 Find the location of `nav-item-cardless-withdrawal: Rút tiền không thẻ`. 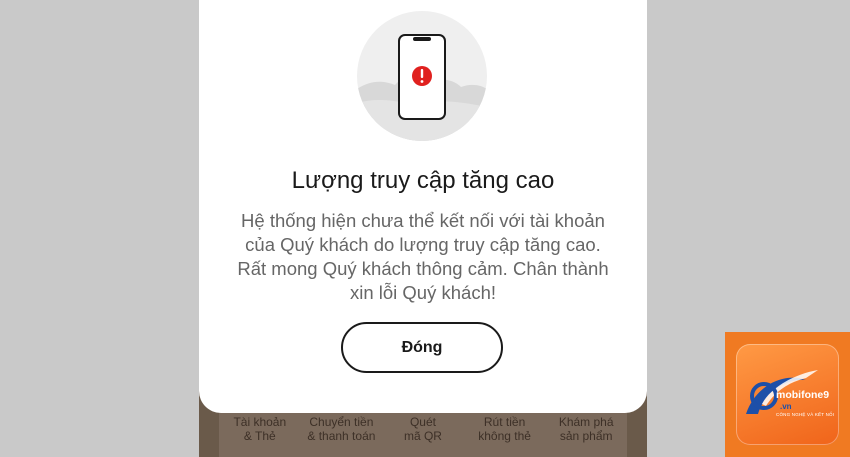

nav-item-cardless-withdrawal: Rút tiền không thẻ is located at coordinates (505, 429).